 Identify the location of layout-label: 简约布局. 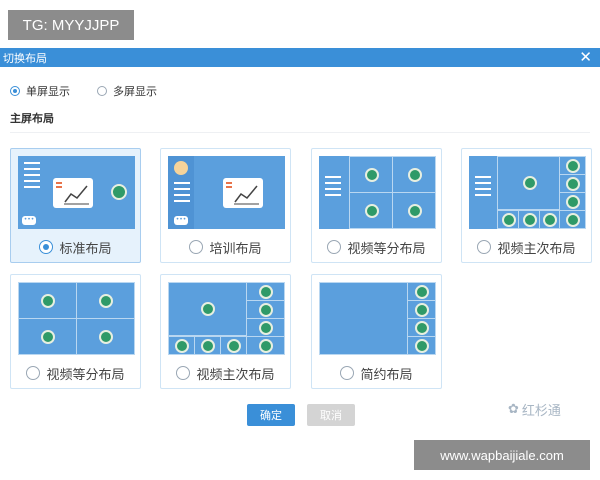
(386, 375).